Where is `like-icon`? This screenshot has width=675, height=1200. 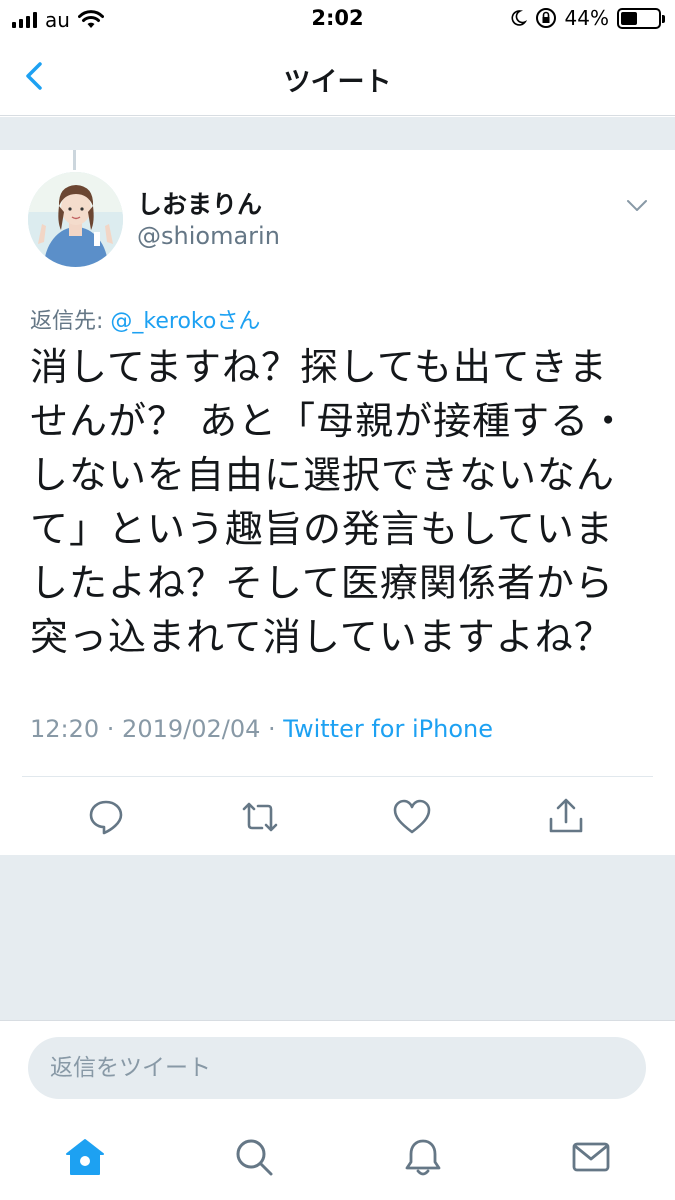 like-icon is located at coordinates (412, 817).